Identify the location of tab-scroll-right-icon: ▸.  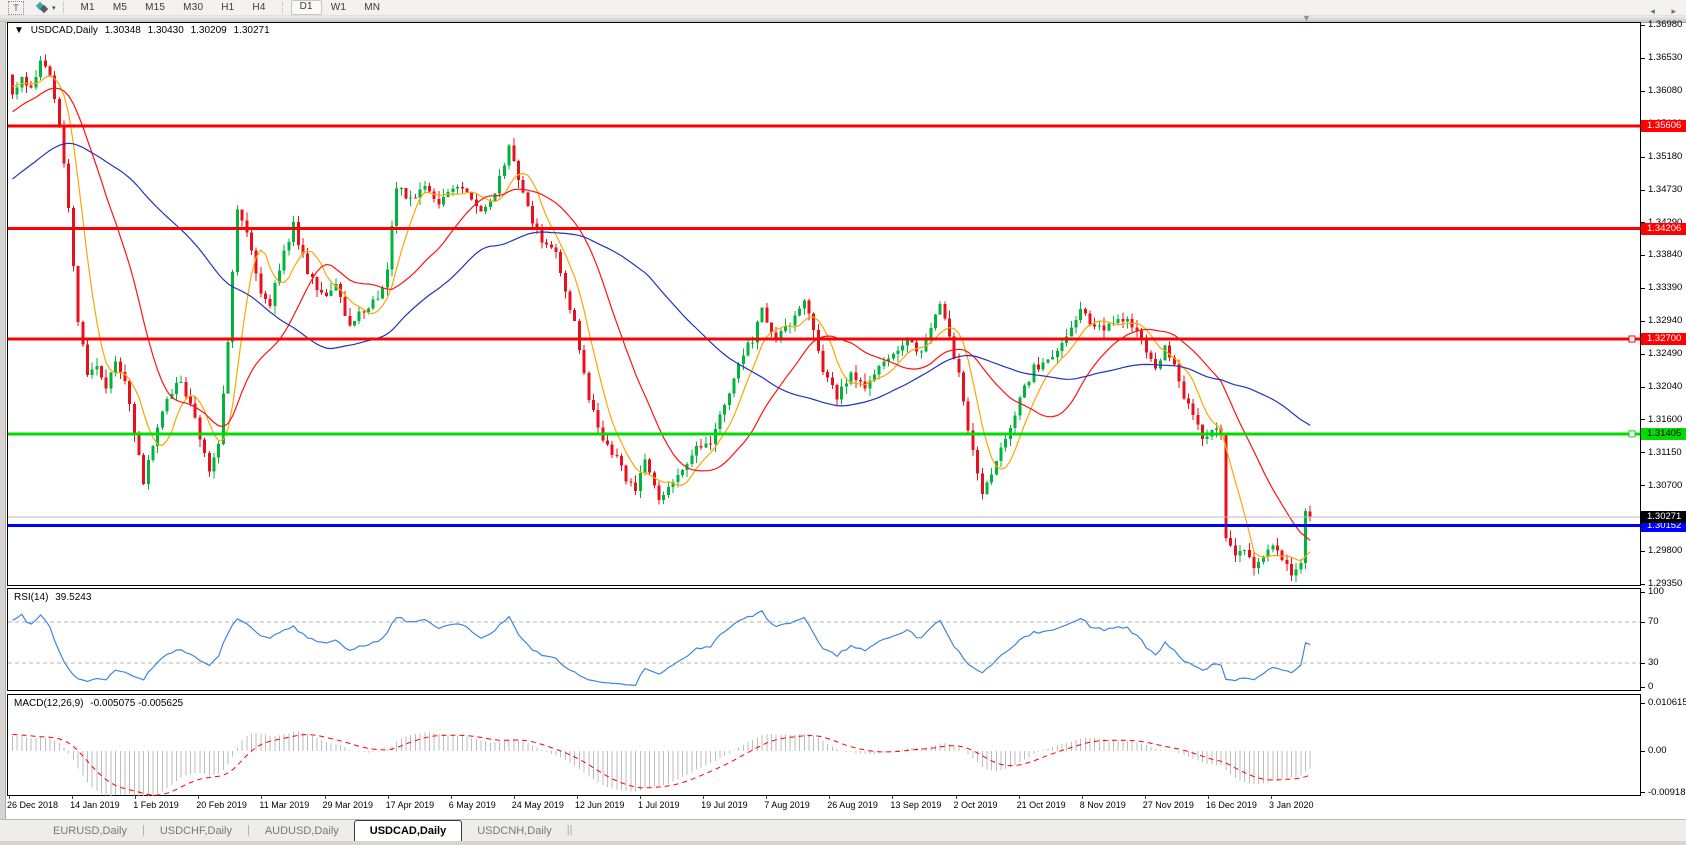
(1673, 11).